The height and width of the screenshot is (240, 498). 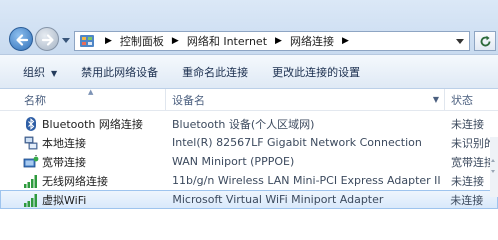 What do you see at coordinates (75, 181) in the screenshot?
I see `connection-name: 无线网络连接` at bounding box center [75, 181].